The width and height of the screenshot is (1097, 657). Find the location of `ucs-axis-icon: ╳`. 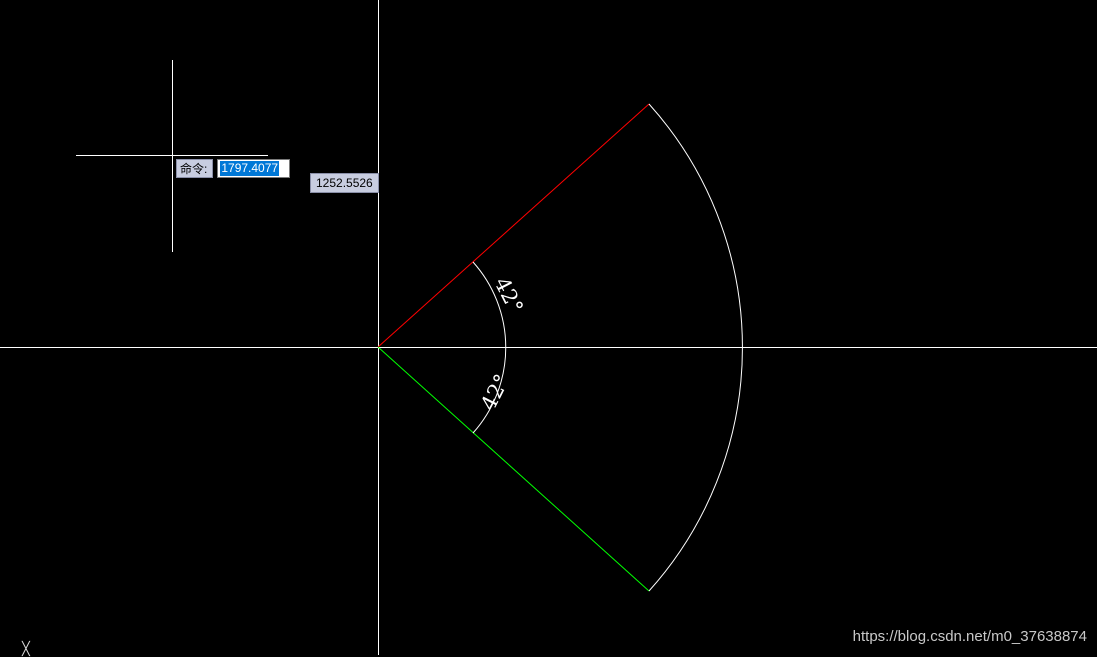

ucs-axis-icon: ╳ is located at coordinates (26, 649).